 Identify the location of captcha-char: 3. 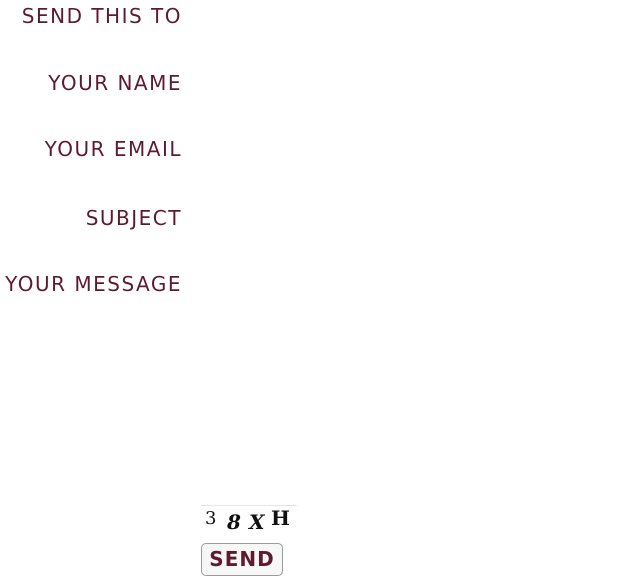
(211, 518).